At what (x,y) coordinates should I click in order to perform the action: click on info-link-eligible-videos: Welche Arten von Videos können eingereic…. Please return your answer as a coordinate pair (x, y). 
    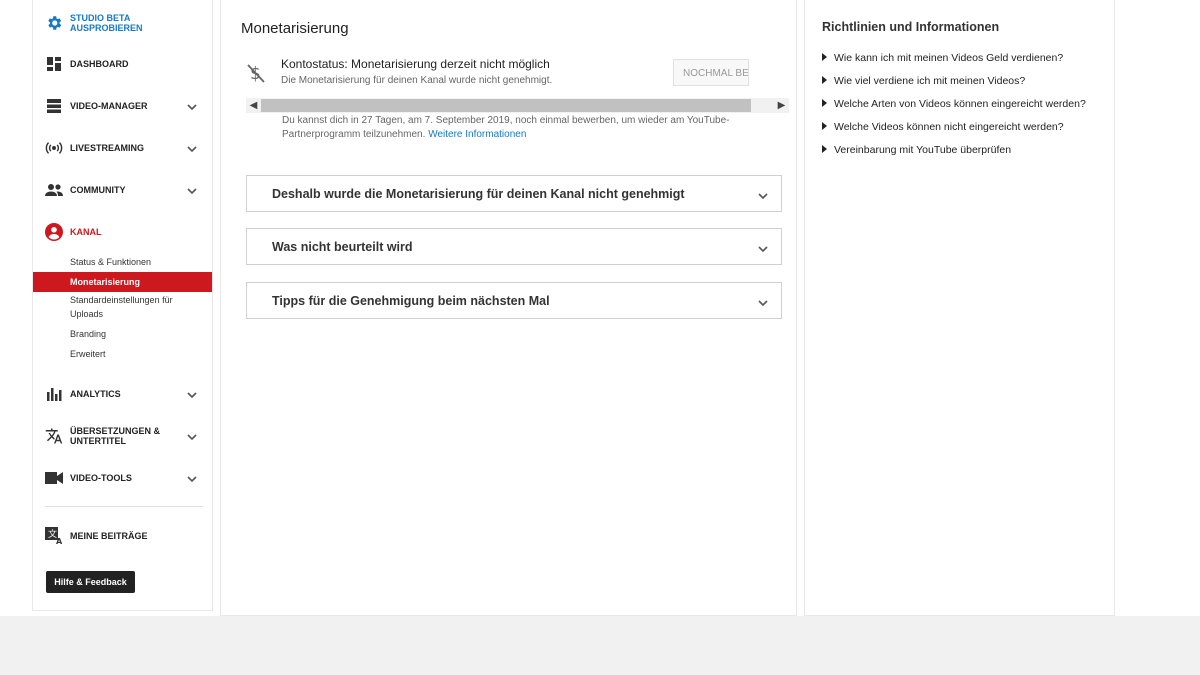
    Looking at the image, I should click on (954, 104).